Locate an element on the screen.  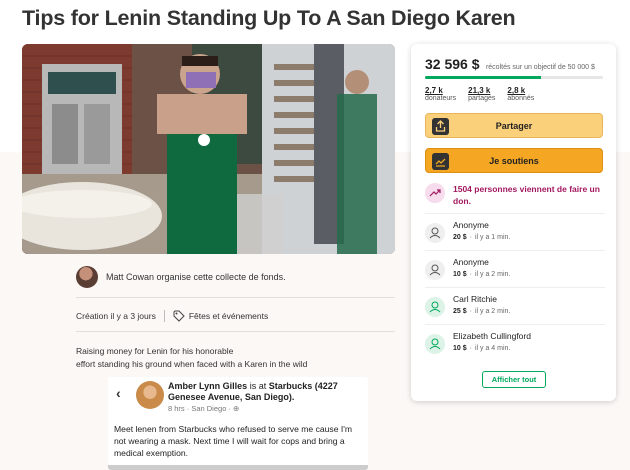
donor-detail: 10 $ · il y a 4 min. is located at coordinates (482, 348).